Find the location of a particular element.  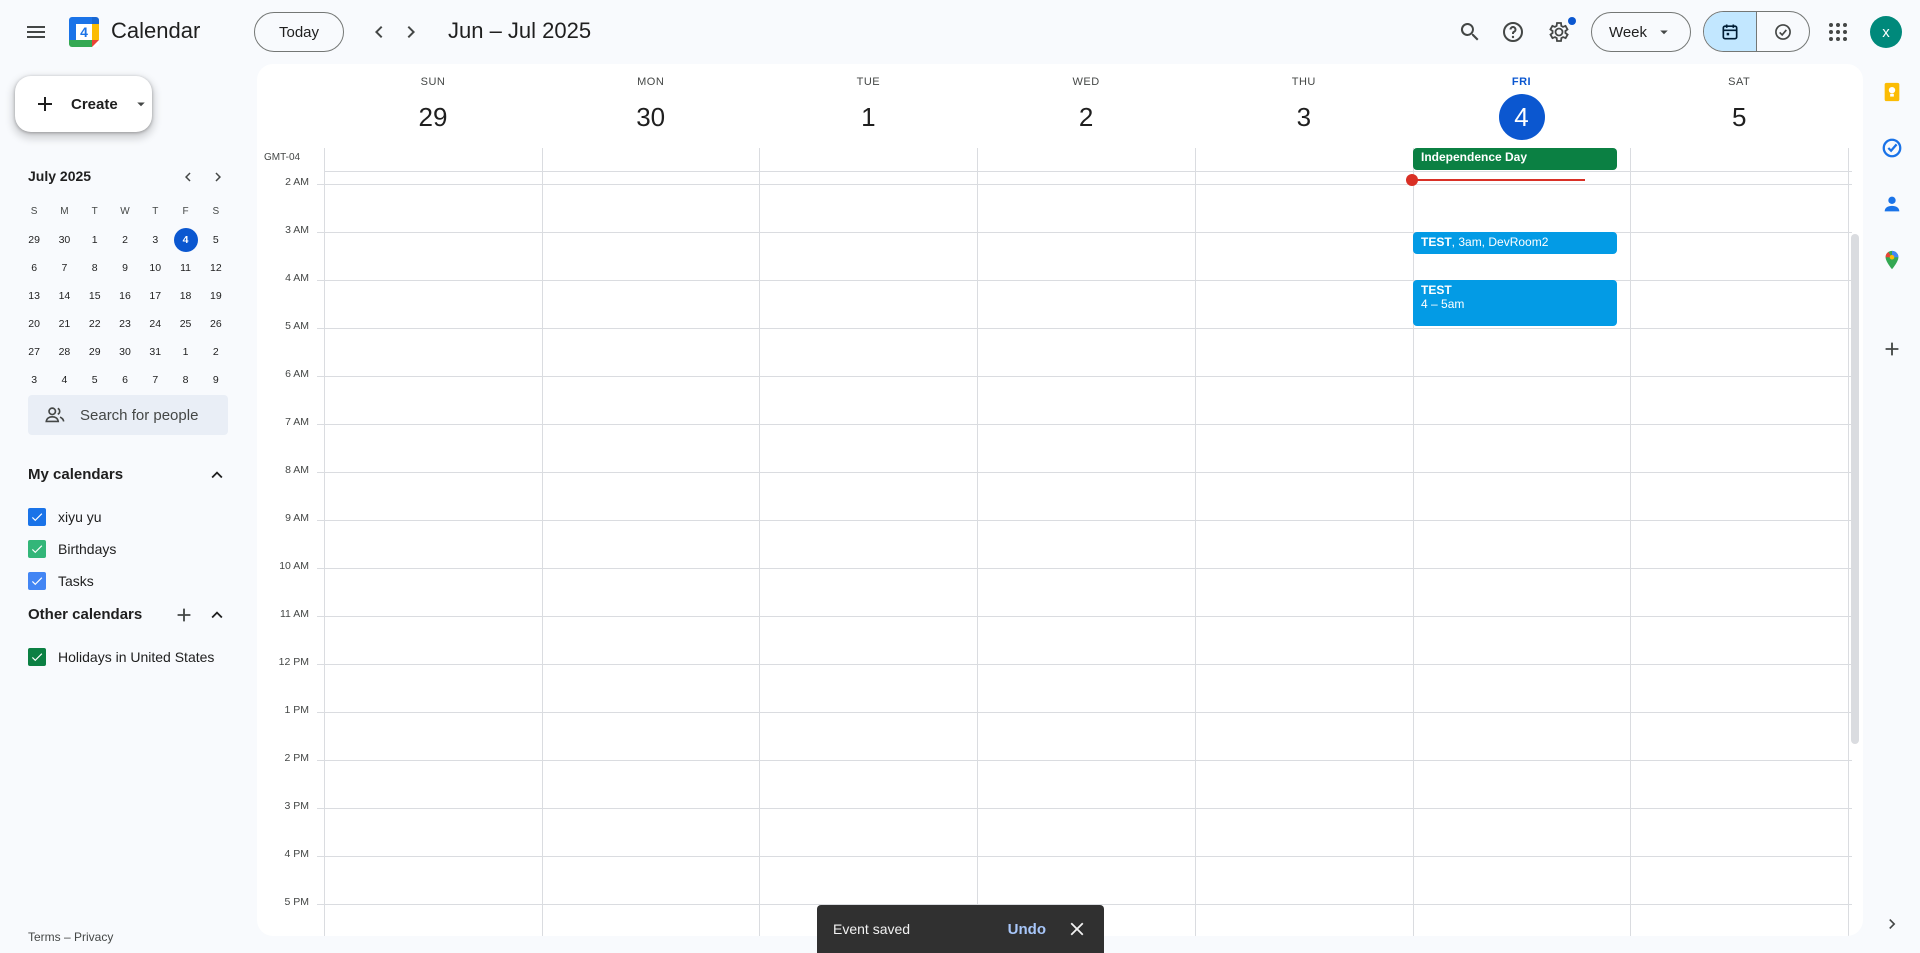

view-switcher: Week is located at coordinates (1641, 32).